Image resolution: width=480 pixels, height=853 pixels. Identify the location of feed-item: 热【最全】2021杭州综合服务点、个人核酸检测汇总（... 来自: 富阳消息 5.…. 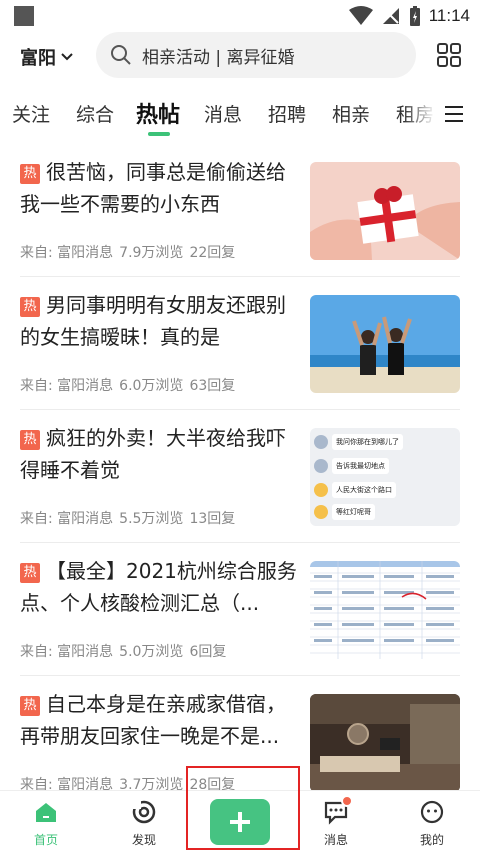
(240, 612).